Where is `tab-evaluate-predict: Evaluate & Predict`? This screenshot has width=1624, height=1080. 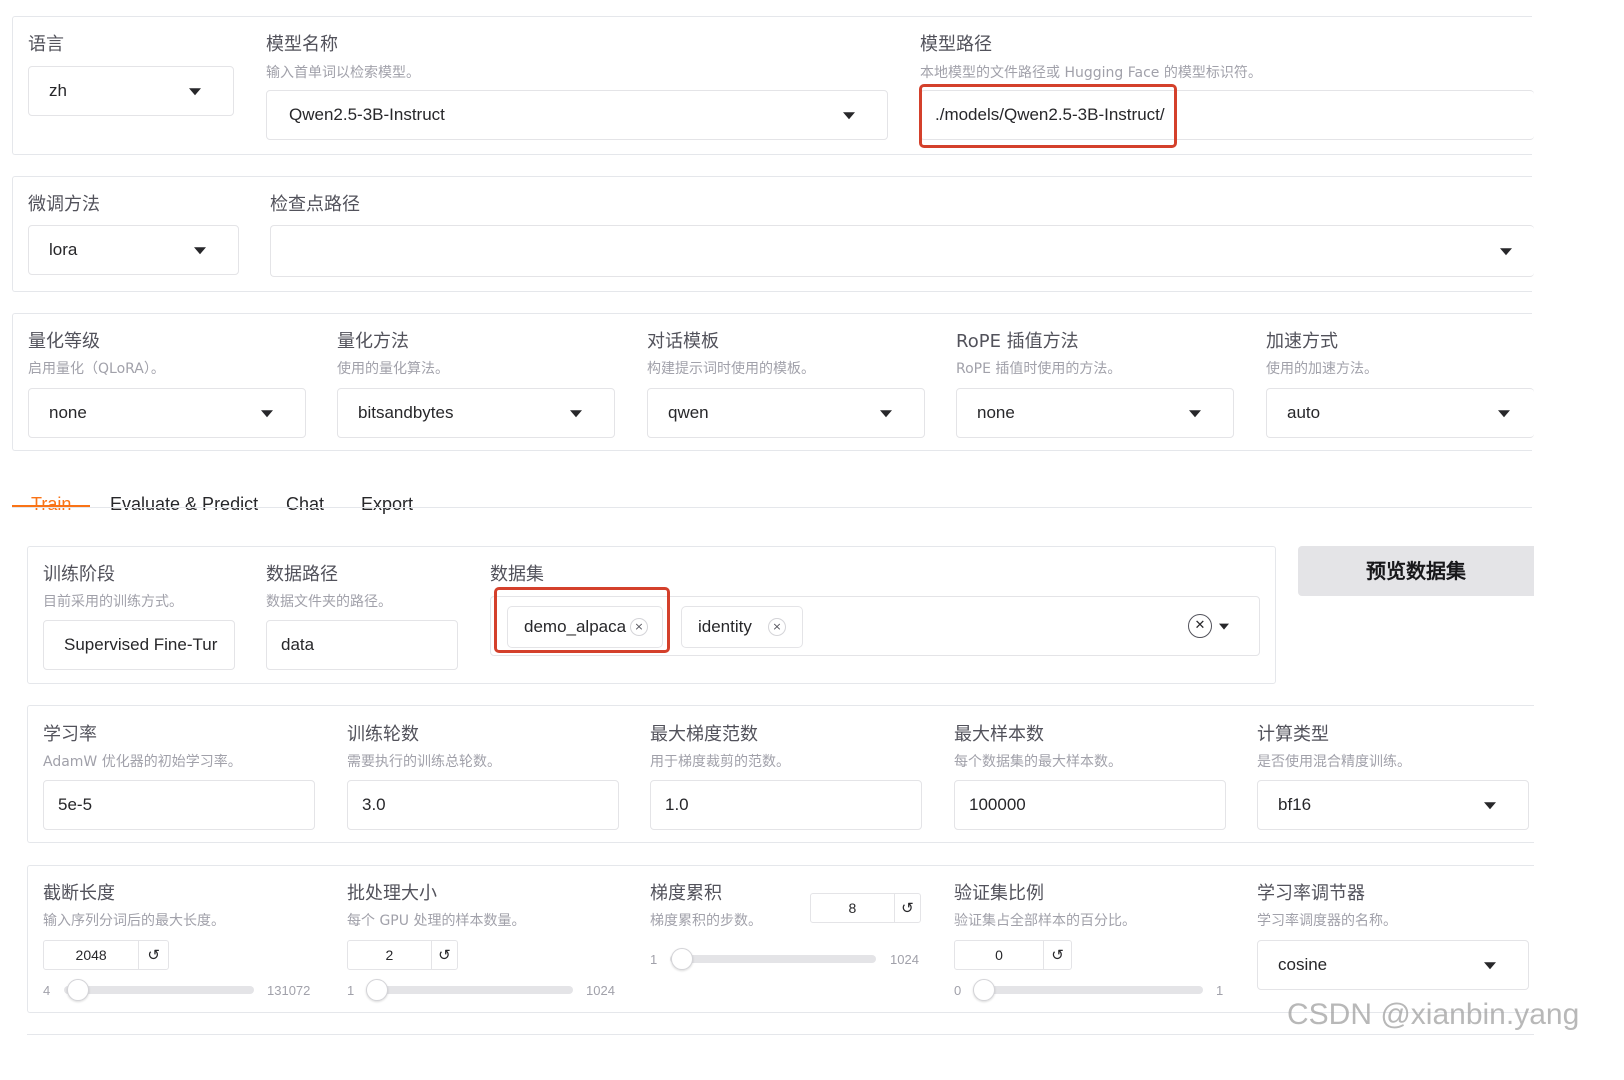 tab-evaluate-predict: Evaluate & Predict is located at coordinates (184, 504).